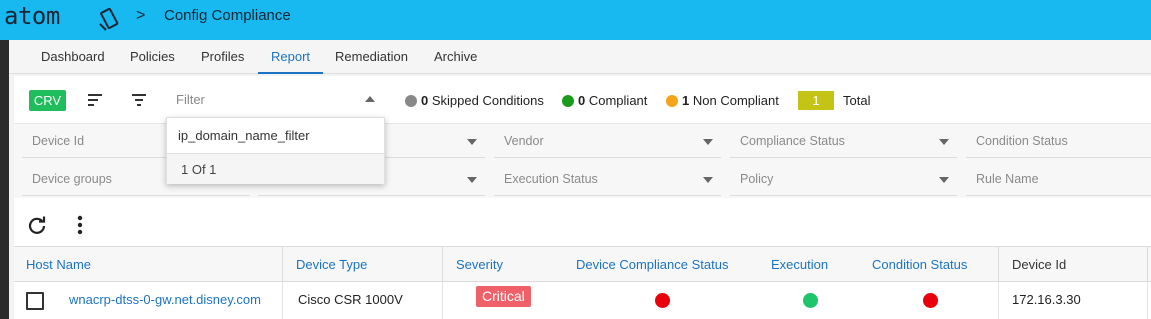 The height and width of the screenshot is (319, 1151). What do you see at coordinates (662, 300) in the screenshot?
I see `device-compliance-status-dot` at bounding box center [662, 300].